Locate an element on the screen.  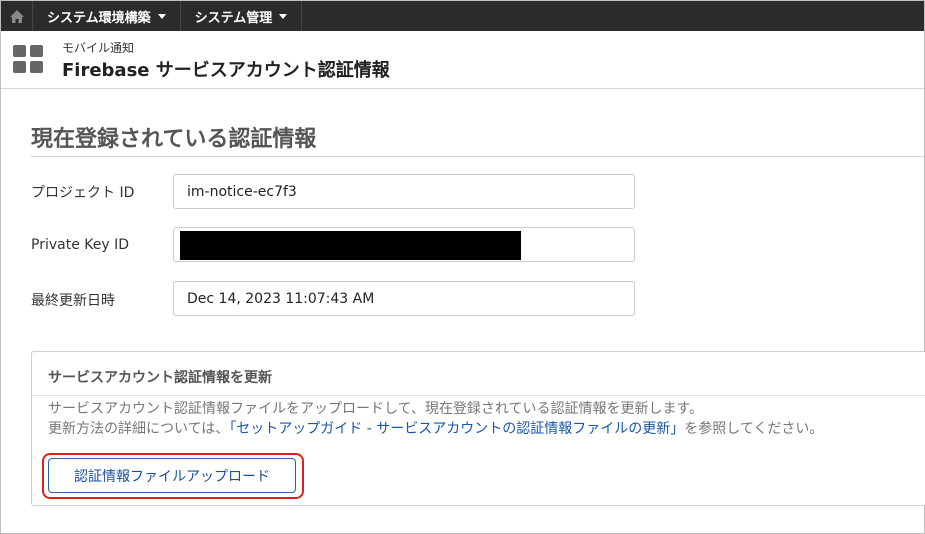
grid-icon is located at coordinates (28, 59).